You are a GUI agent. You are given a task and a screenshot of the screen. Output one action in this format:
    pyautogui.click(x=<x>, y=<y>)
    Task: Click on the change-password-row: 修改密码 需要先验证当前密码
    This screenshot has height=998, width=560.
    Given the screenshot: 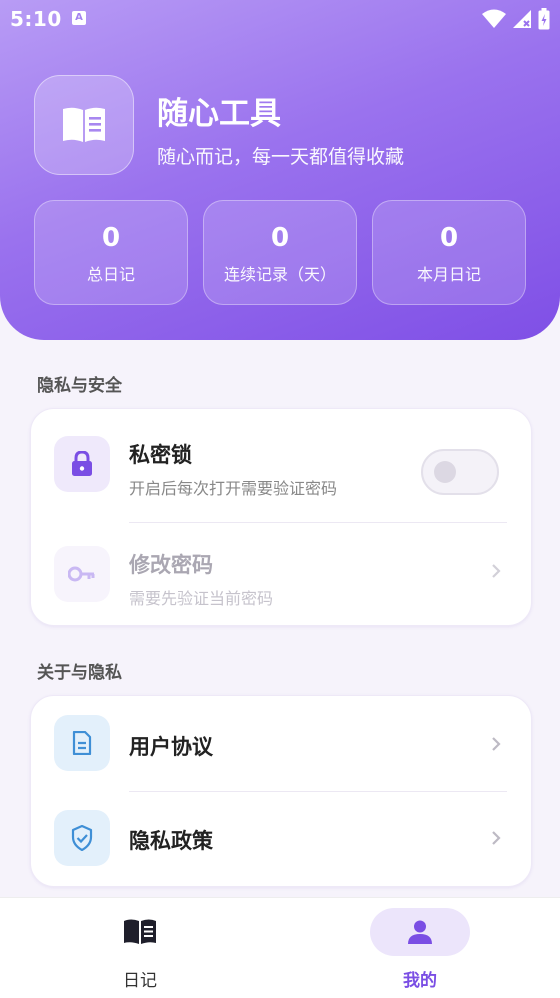 What is the action you would take?
    pyautogui.click(x=281, y=574)
    